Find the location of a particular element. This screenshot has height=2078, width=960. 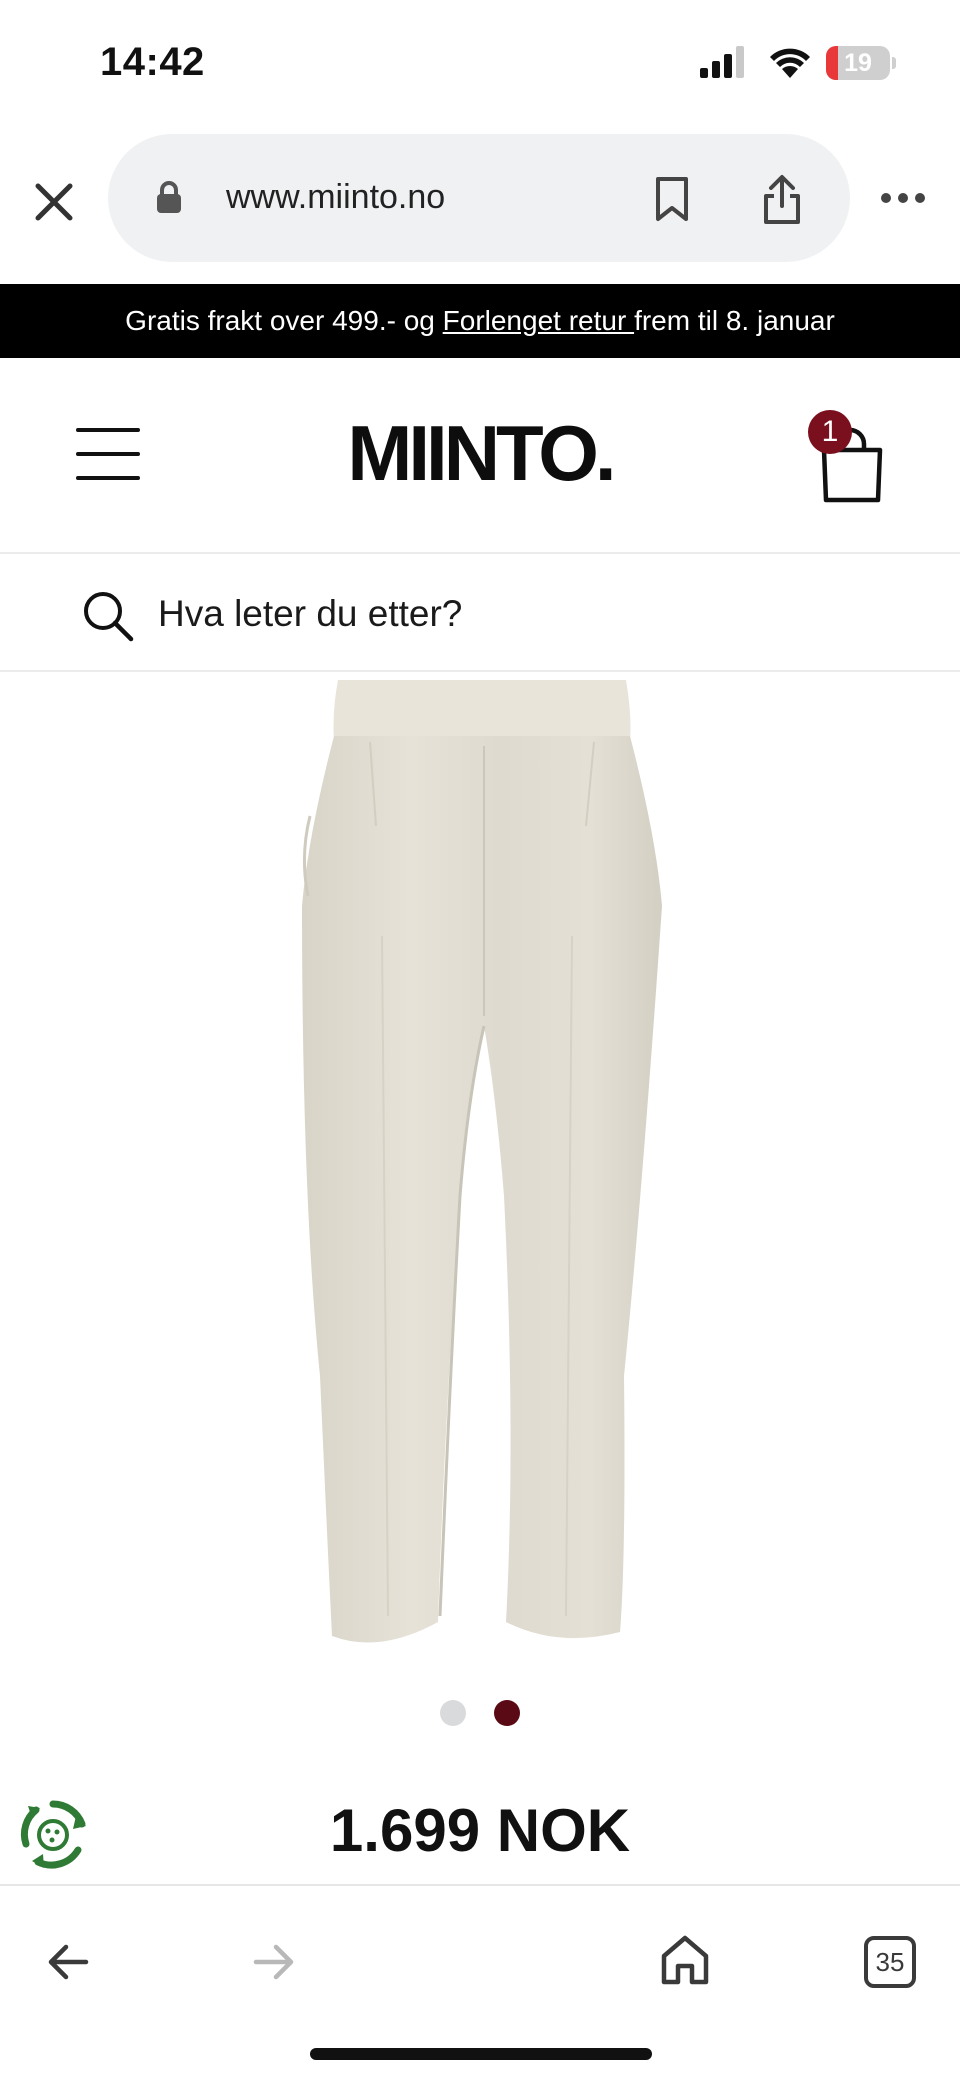

battery-level: 19 is located at coordinates (858, 63).